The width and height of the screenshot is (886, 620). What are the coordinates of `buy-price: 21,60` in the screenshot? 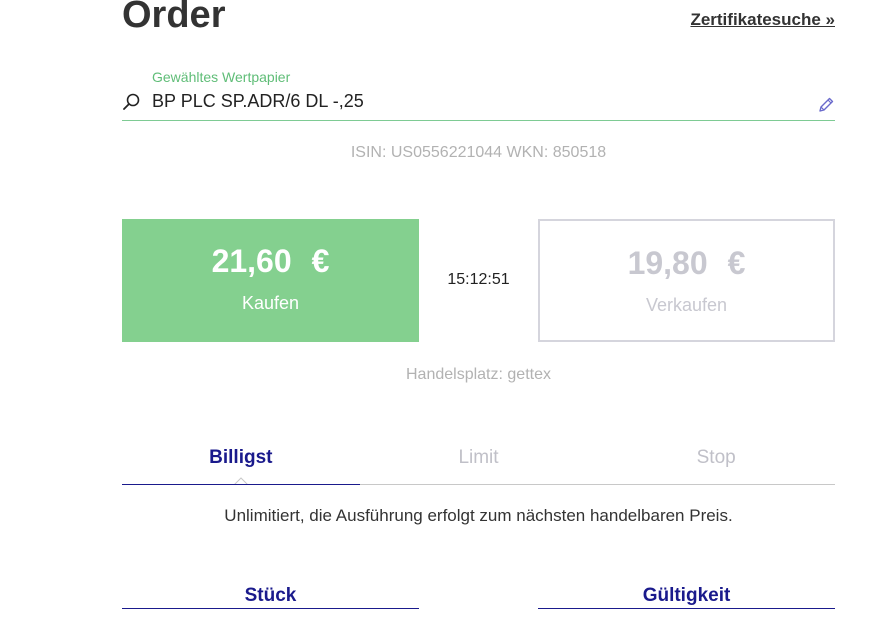 It's located at (251, 261).